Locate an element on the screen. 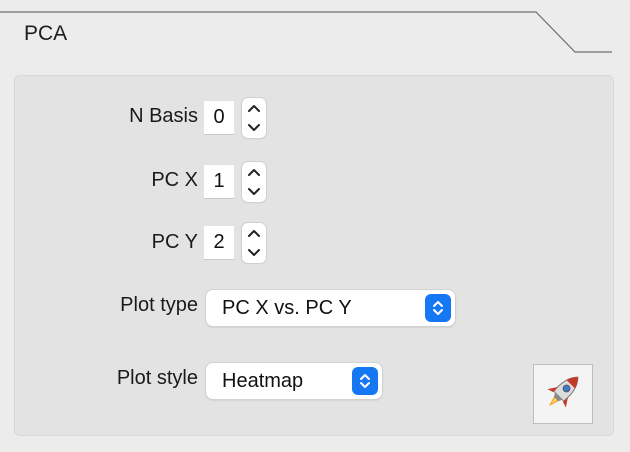 Image resolution: width=630 pixels, height=452 pixels. plot-type-select: PC X vs. PC Y is located at coordinates (330, 308).